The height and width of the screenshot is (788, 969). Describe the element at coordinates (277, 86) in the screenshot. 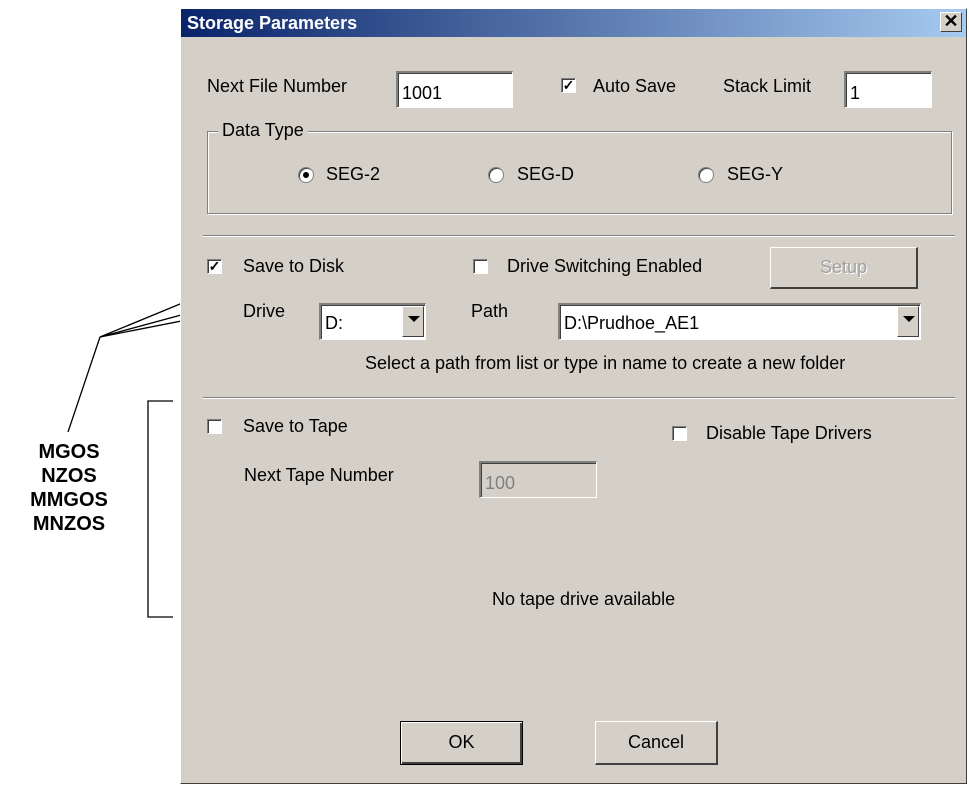

I see `next-file-number-label: Next File Number` at that location.